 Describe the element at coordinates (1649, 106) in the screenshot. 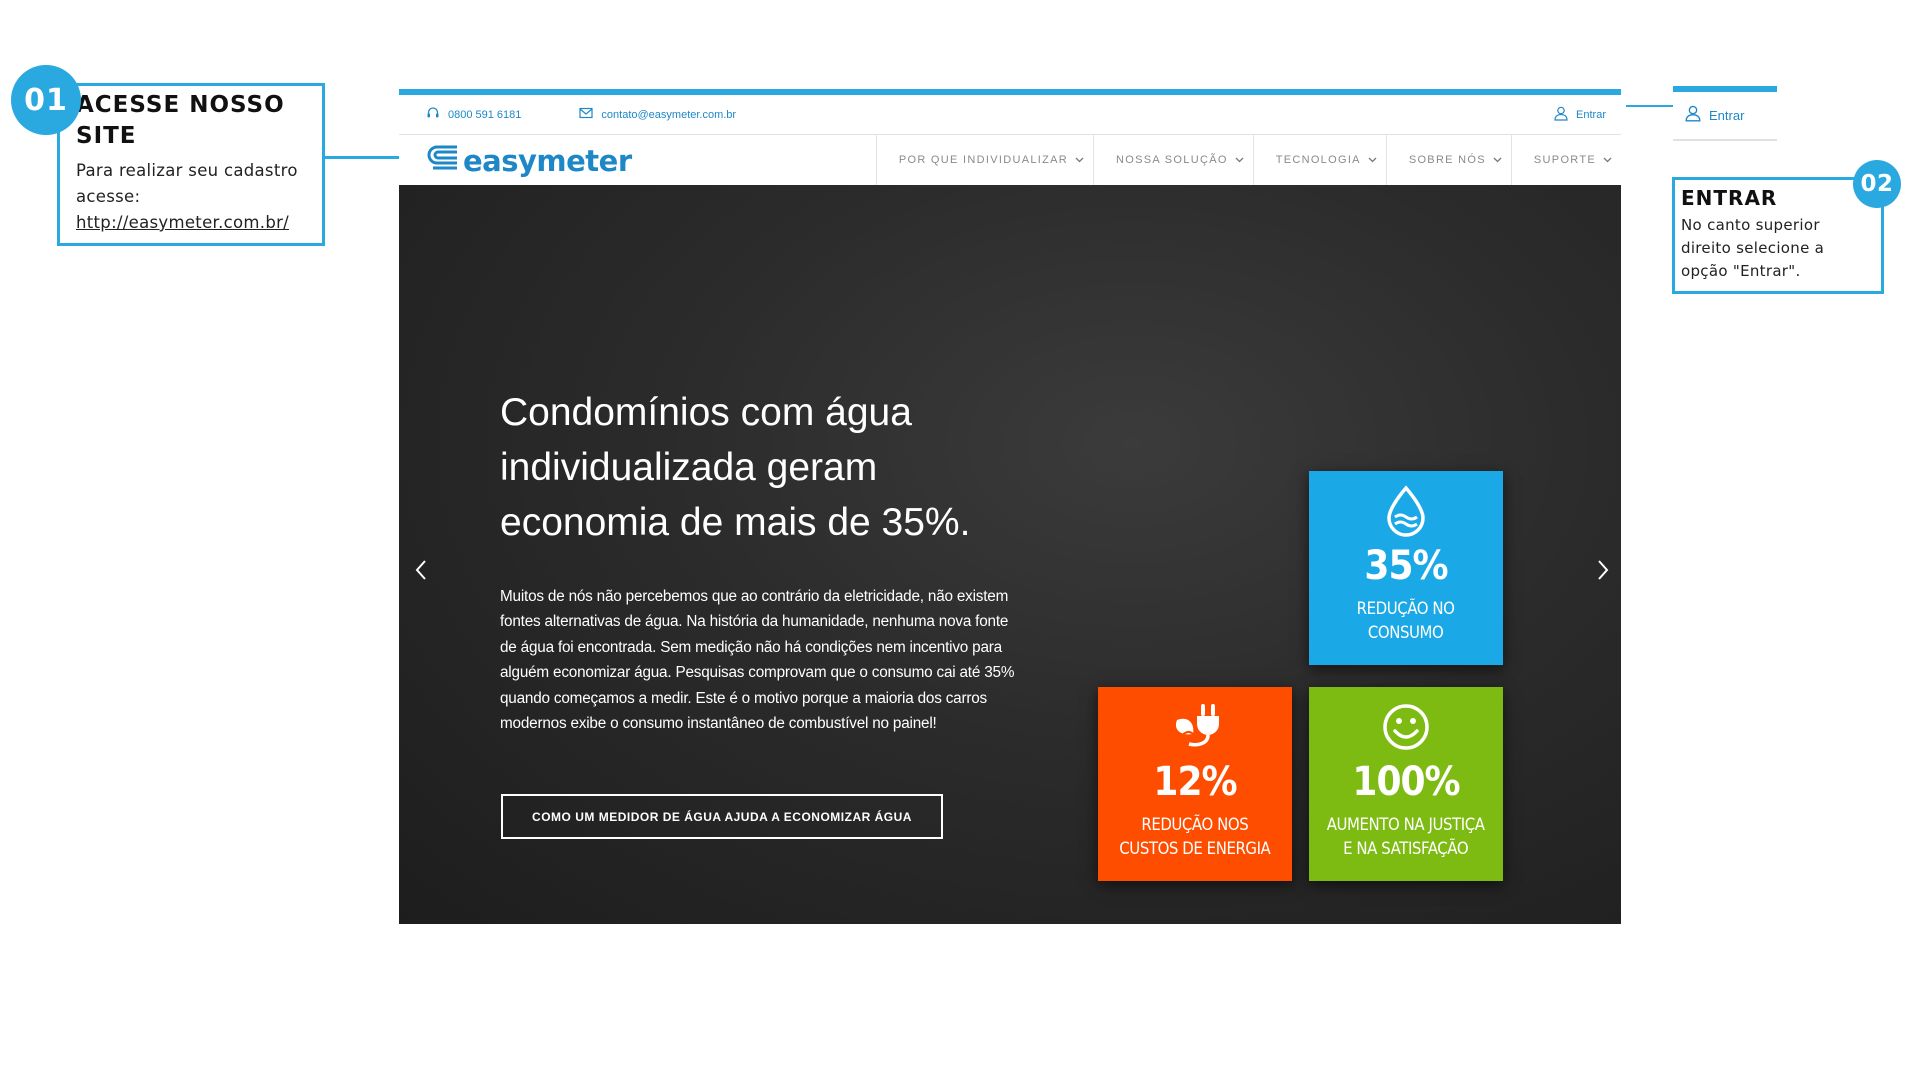

I see `step-2-connector` at that location.